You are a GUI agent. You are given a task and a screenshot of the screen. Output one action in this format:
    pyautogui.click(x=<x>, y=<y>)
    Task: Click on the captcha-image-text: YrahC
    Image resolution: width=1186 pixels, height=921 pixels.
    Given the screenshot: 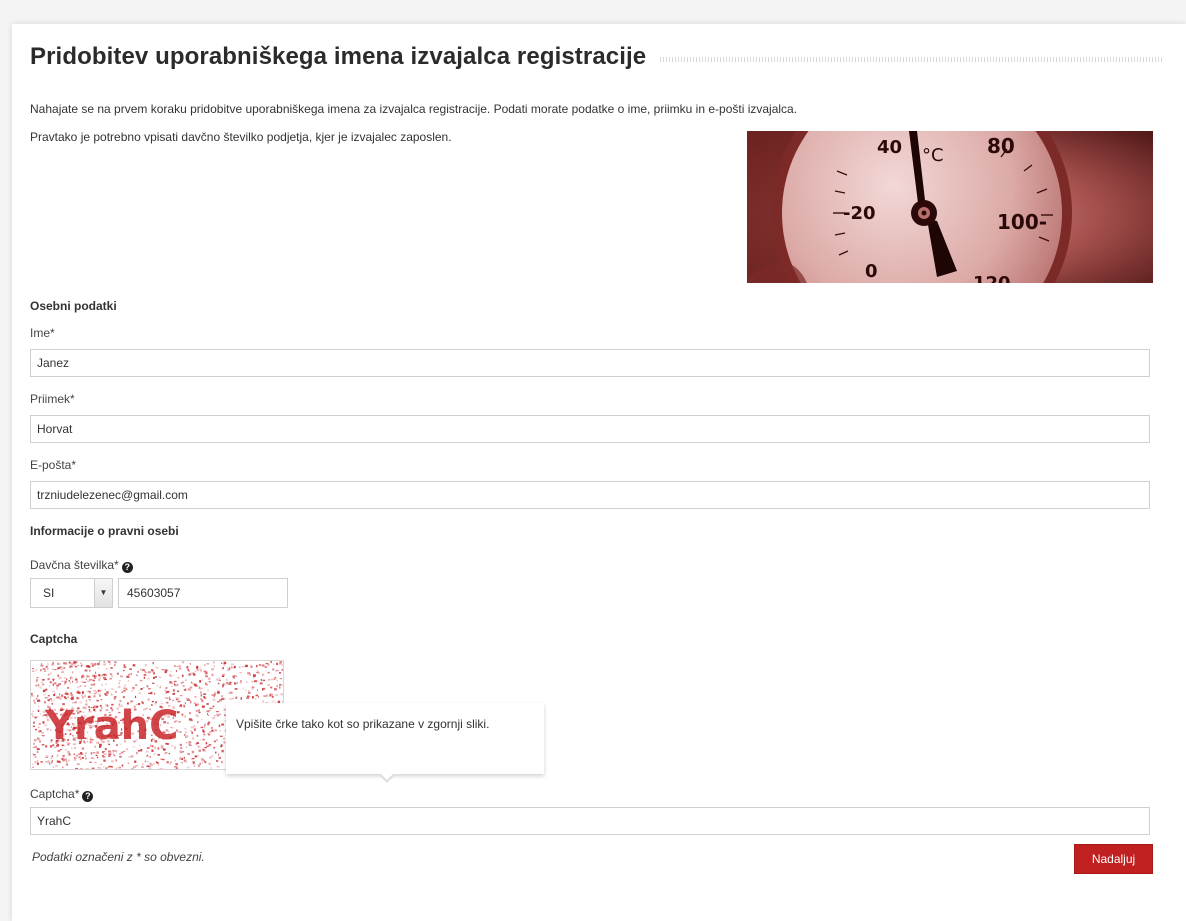 What is the action you would take?
    pyautogui.click(x=111, y=726)
    